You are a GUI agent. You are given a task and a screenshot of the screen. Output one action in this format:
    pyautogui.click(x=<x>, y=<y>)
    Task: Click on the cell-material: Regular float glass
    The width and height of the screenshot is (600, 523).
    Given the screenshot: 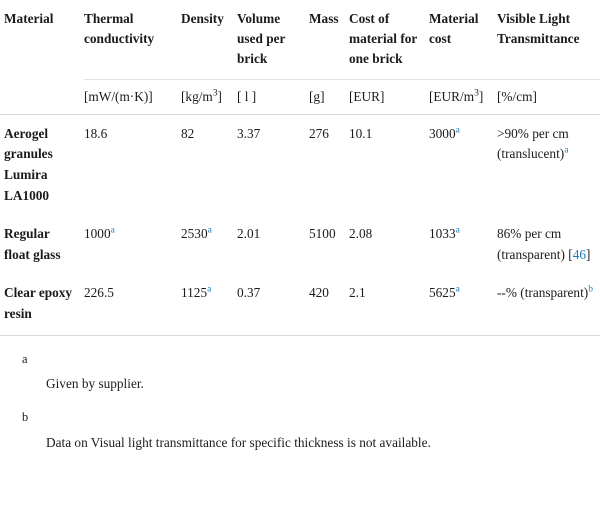 What is the action you would take?
    pyautogui.click(x=32, y=244)
    